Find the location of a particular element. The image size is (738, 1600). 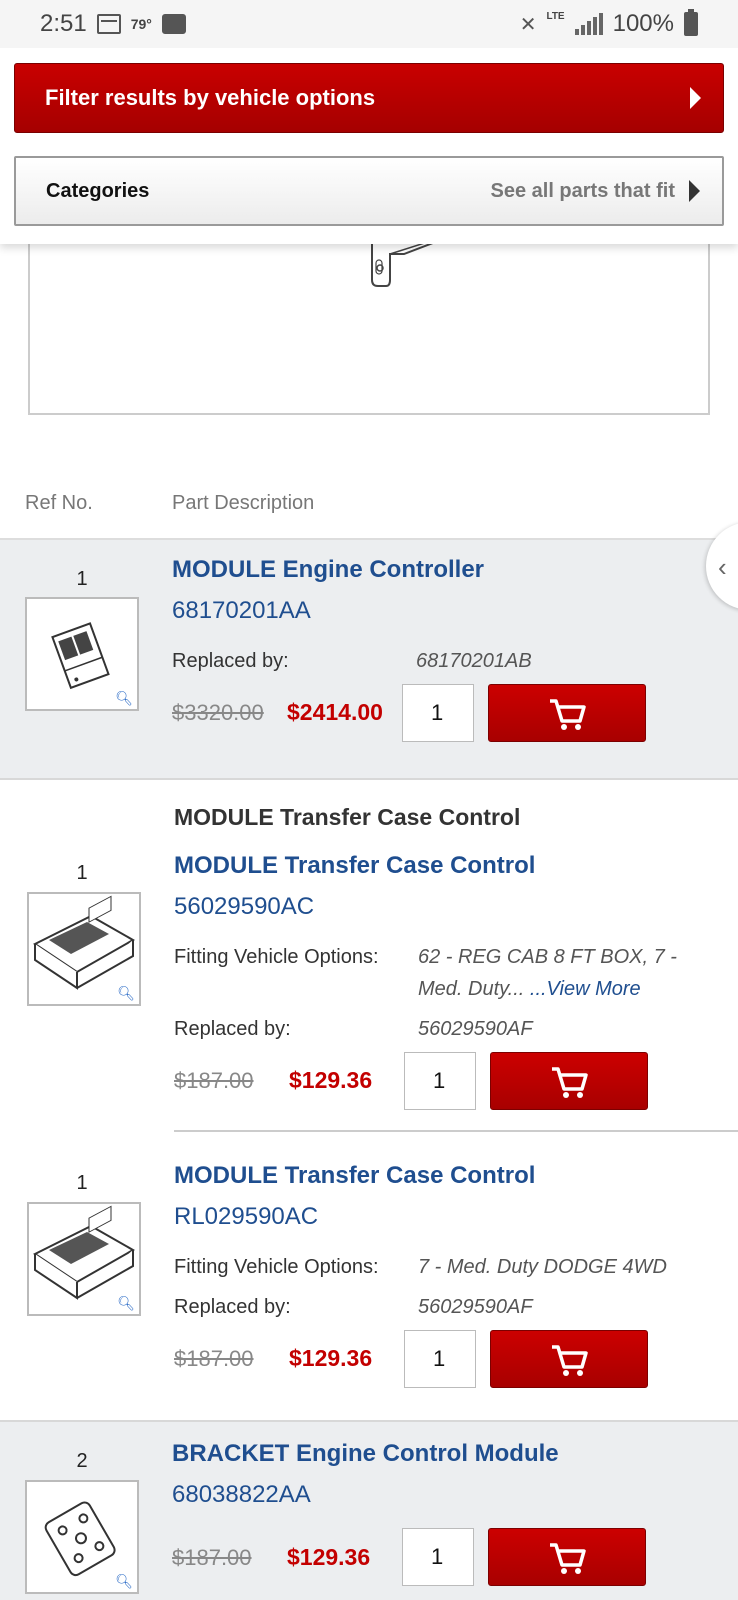

sale-price: $2414.00 is located at coordinates (335, 712).